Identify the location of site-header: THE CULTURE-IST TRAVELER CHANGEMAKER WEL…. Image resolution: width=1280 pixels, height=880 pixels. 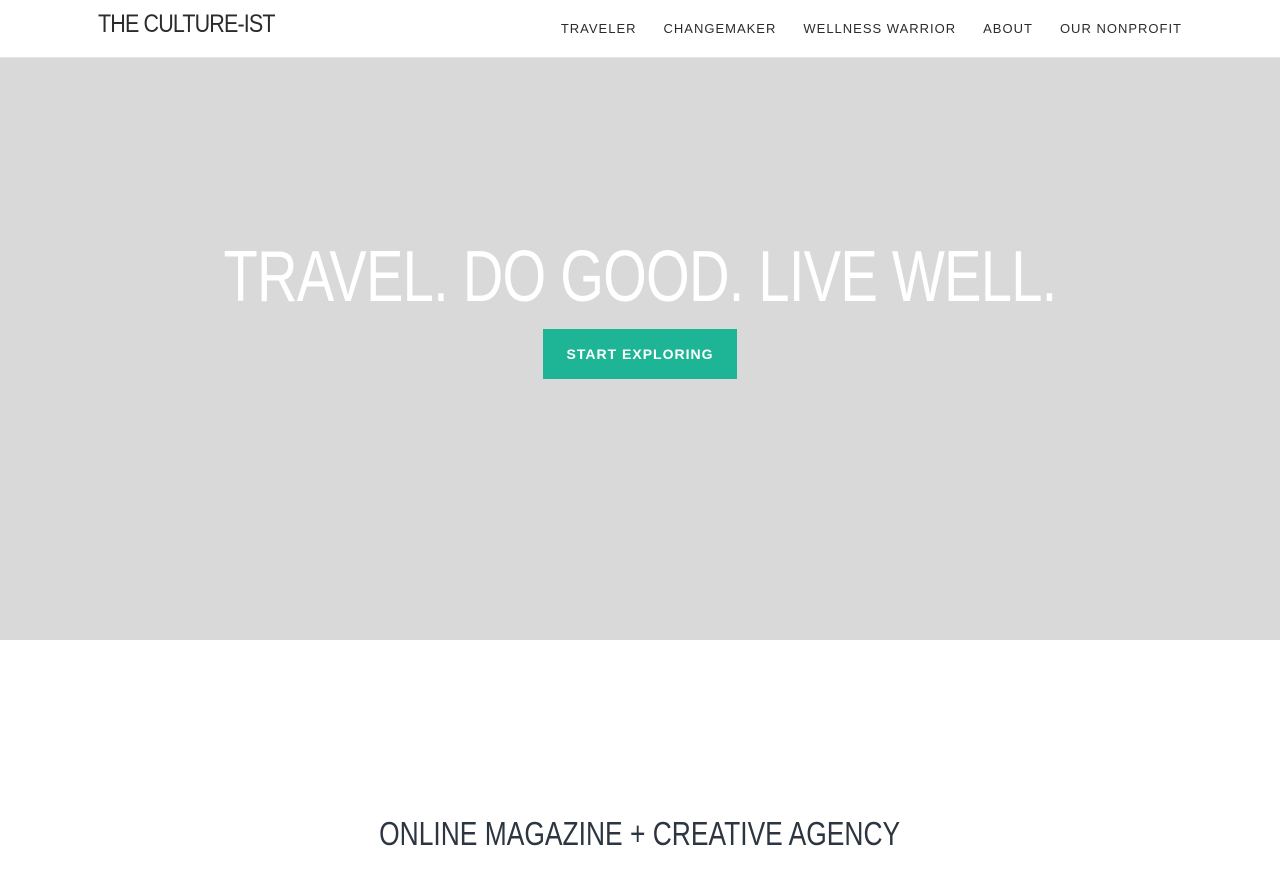
(640, 29).